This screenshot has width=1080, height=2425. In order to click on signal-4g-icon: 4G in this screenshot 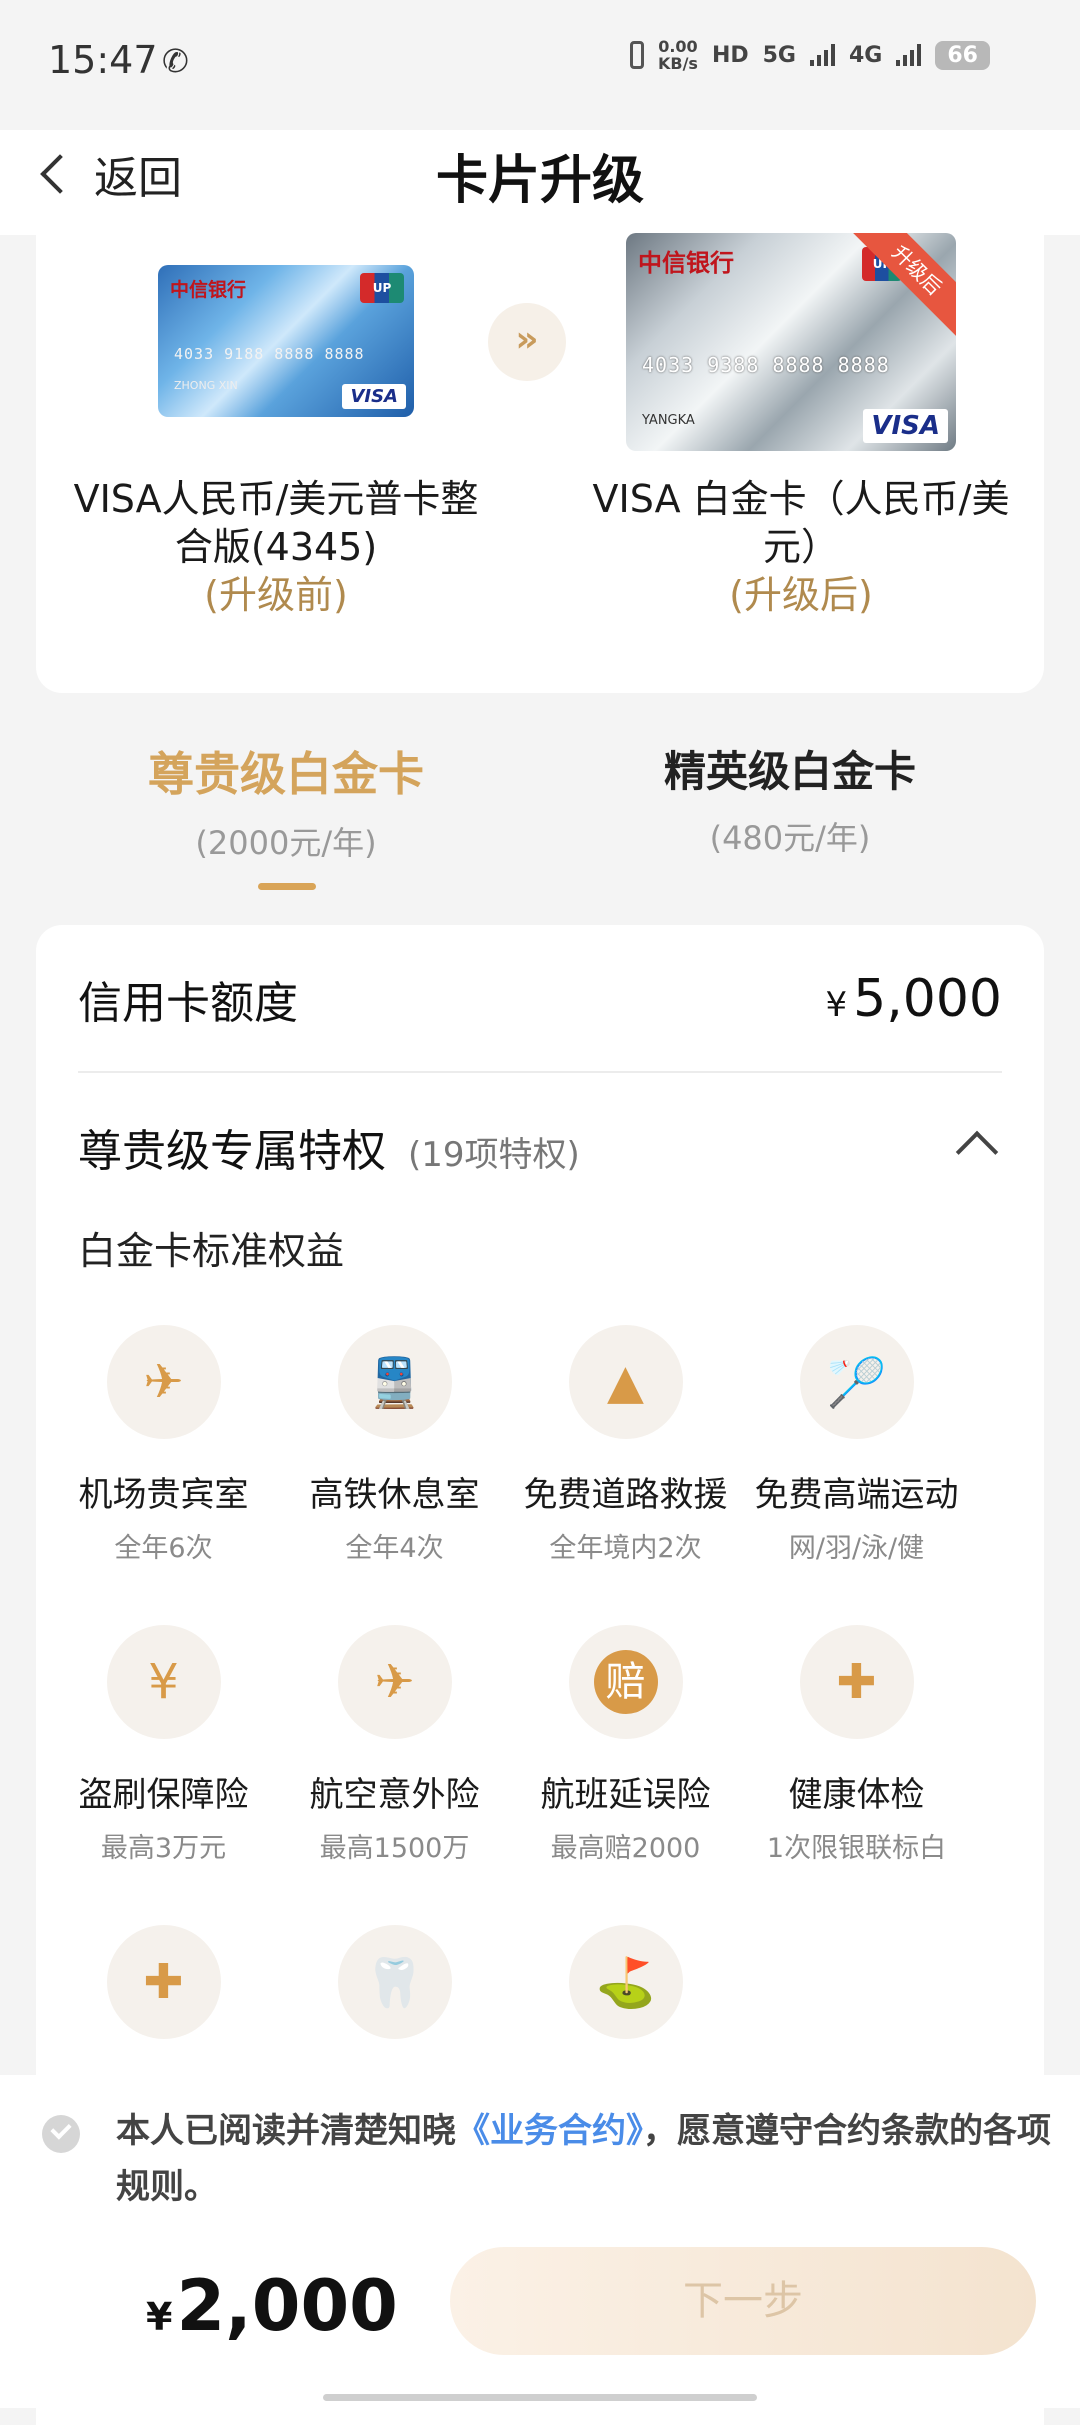, I will do `click(866, 55)`.